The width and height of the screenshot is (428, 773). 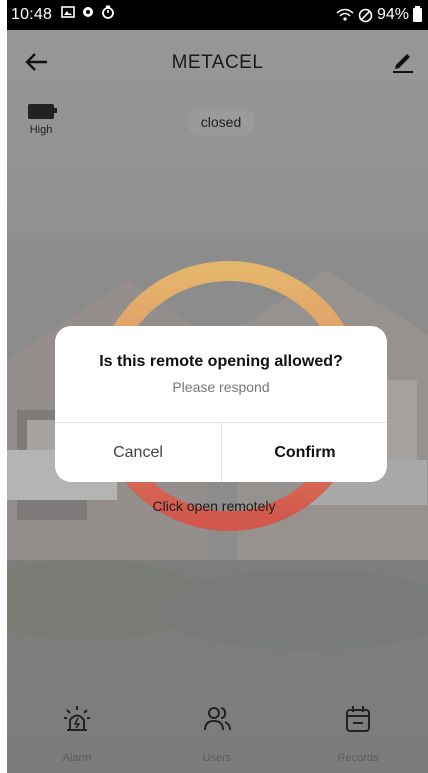 I want to click on notification-icons, so click(x=88, y=12).